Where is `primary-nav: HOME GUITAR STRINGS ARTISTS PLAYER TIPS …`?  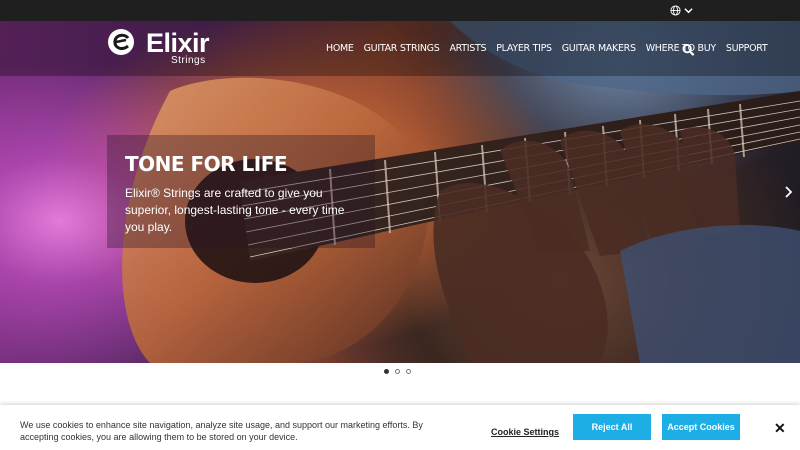
primary-nav: HOME GUITAR STRINGS ARTISTS PLAYER TIPS … is located at coordinates (547, 48).